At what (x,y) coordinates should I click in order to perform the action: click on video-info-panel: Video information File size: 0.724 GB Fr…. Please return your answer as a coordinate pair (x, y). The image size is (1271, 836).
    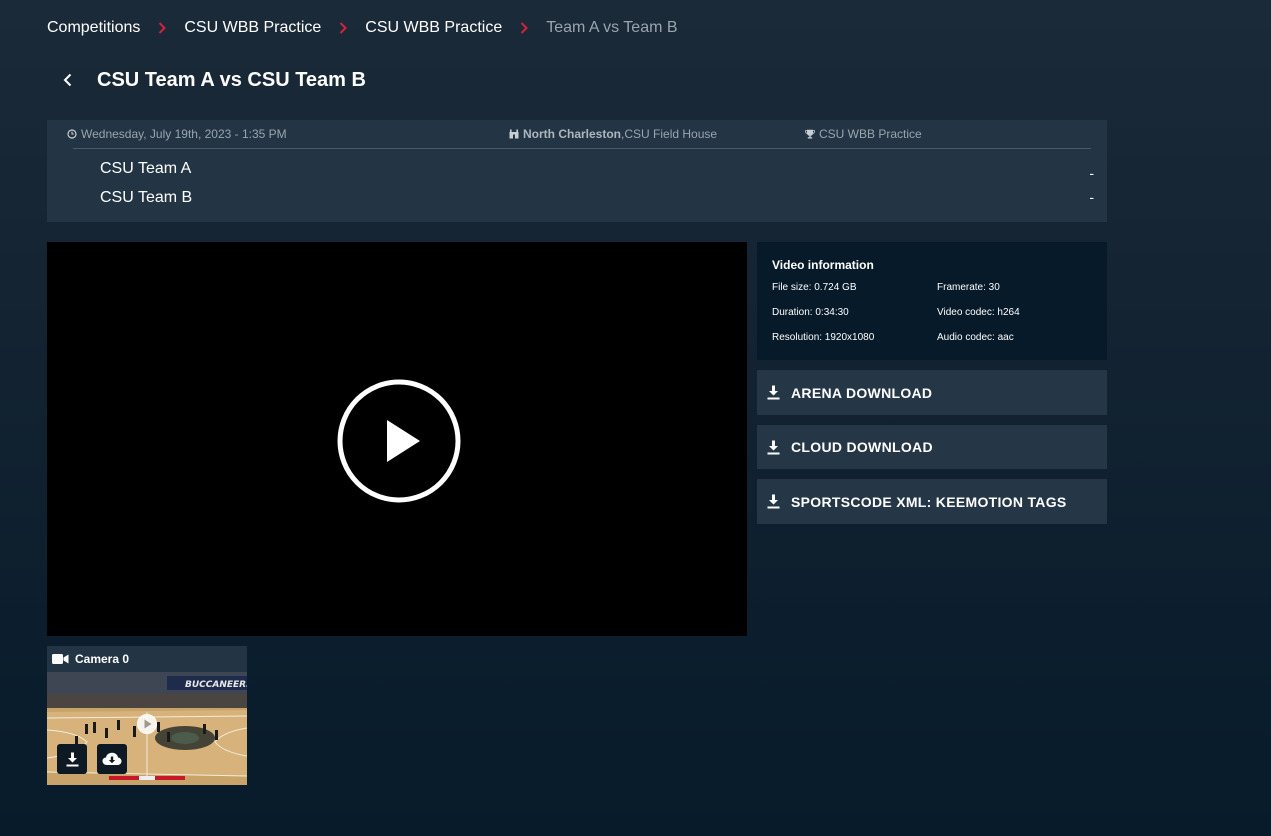
    Looking at the image, I should click on (932, 301).